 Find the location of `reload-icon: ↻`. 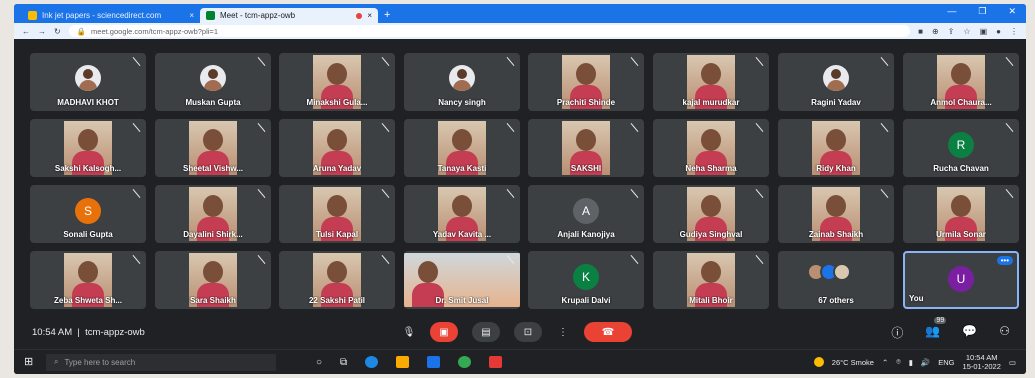

reload-icon: ↻ is located at coordinates (57, 31).